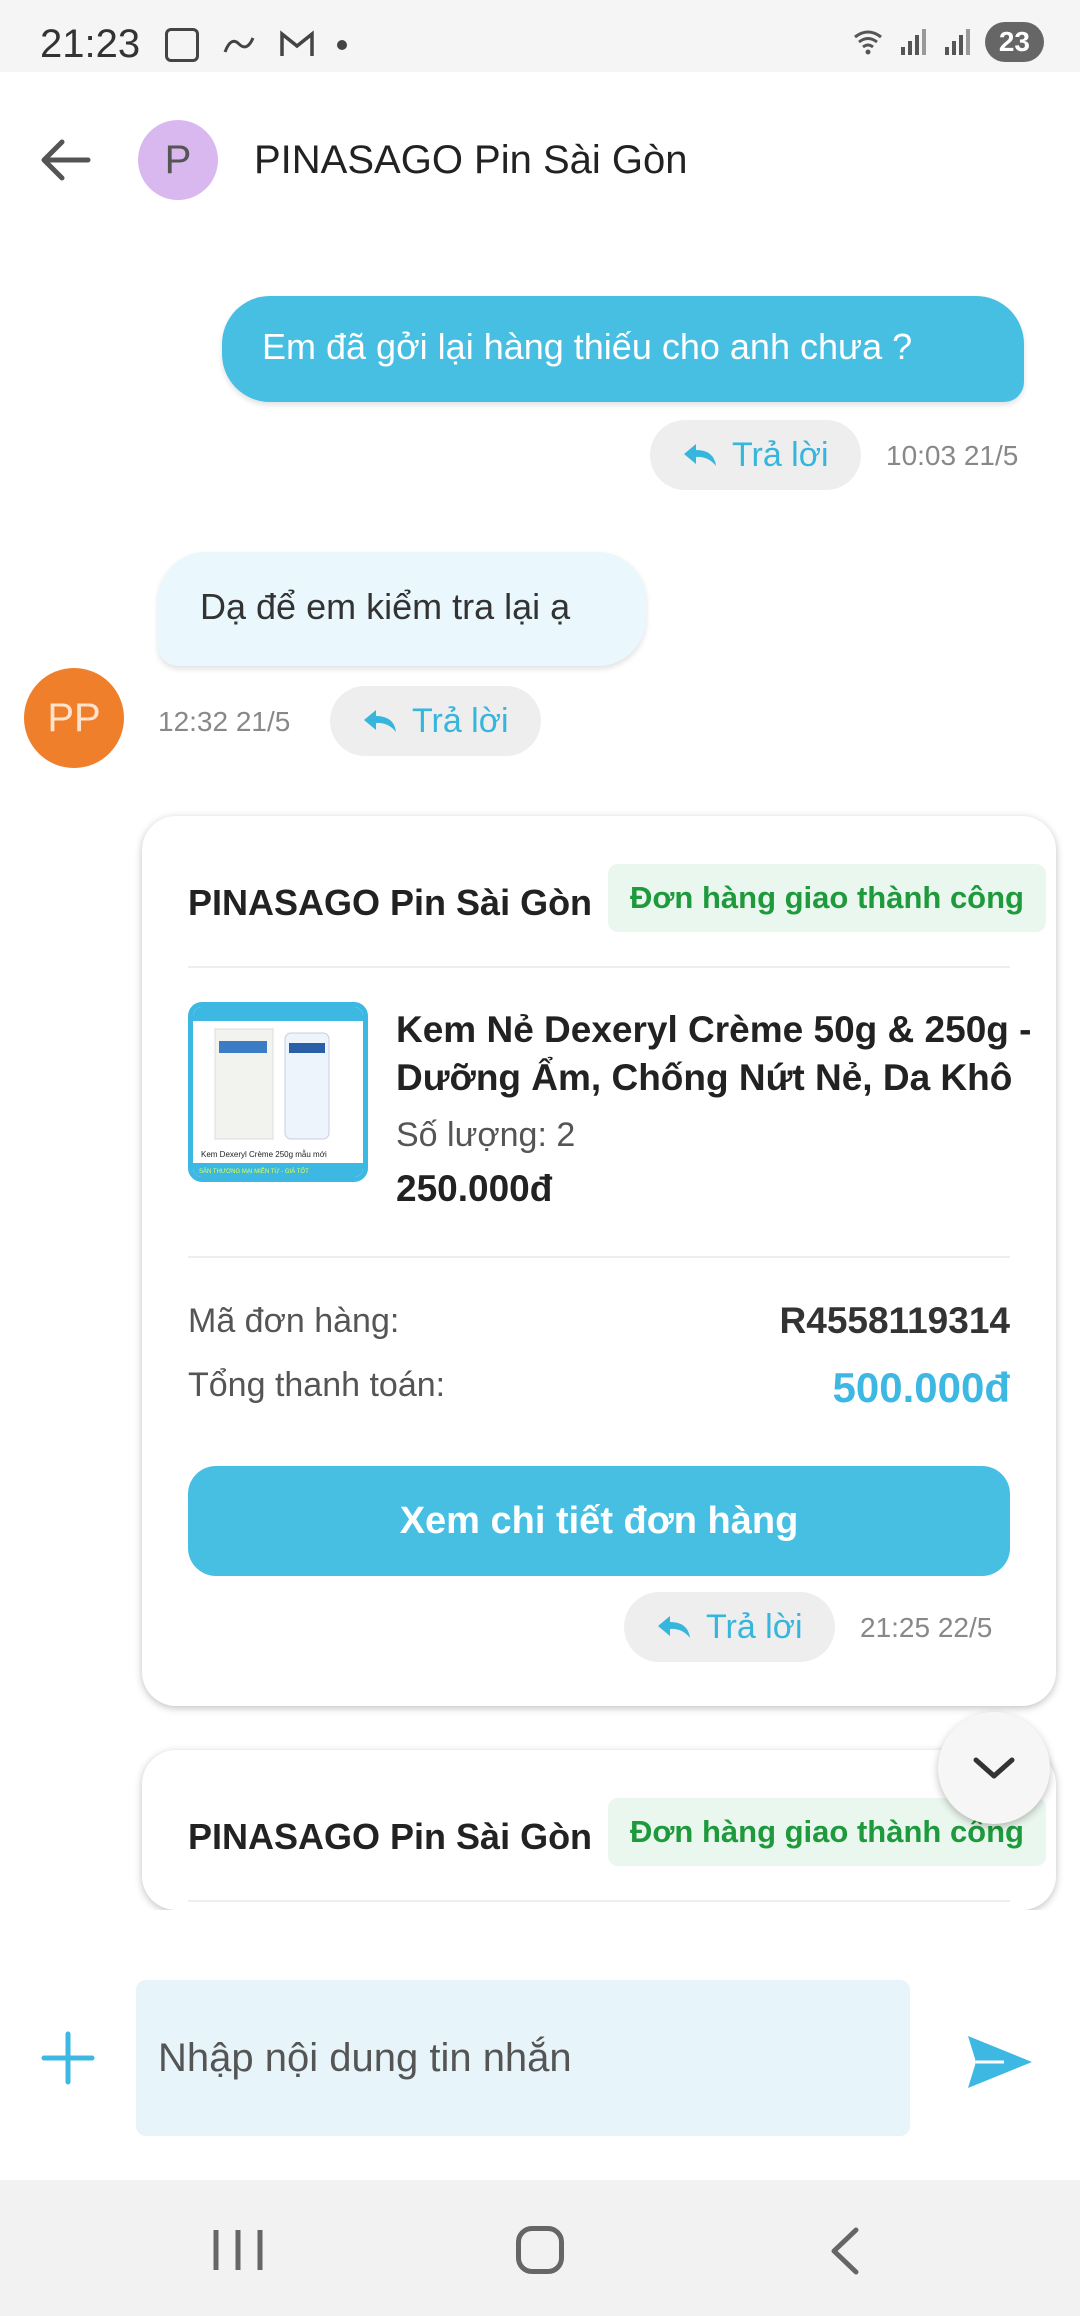 This screenshot has height=2316, width=1080. What do you see at coordinates (913, 42) in the screenshot?
I see `signal-icon` at bounding box center [913, 42].